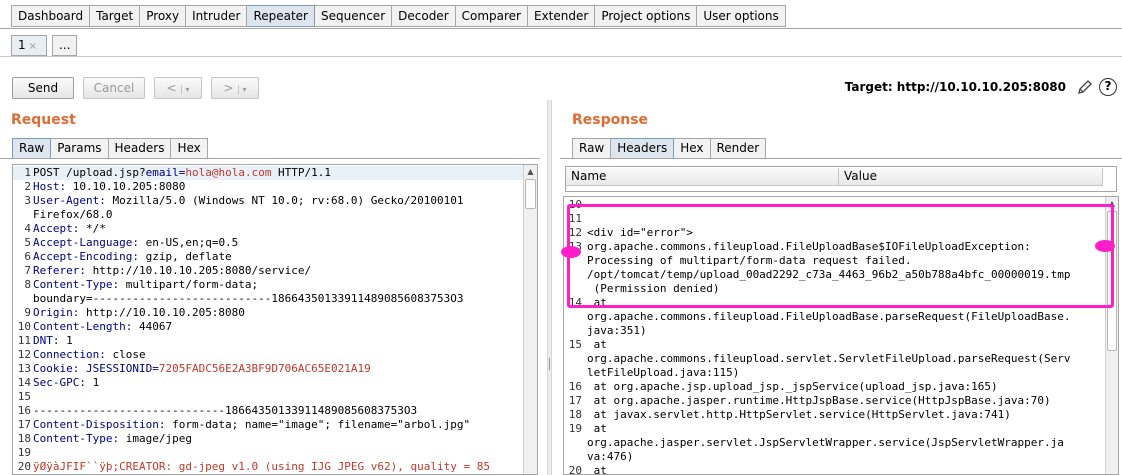  What do you see at coordinates (738, 148) in the screenshot?
I see `response-tab-render: Render` at bounding box center [738, 148].